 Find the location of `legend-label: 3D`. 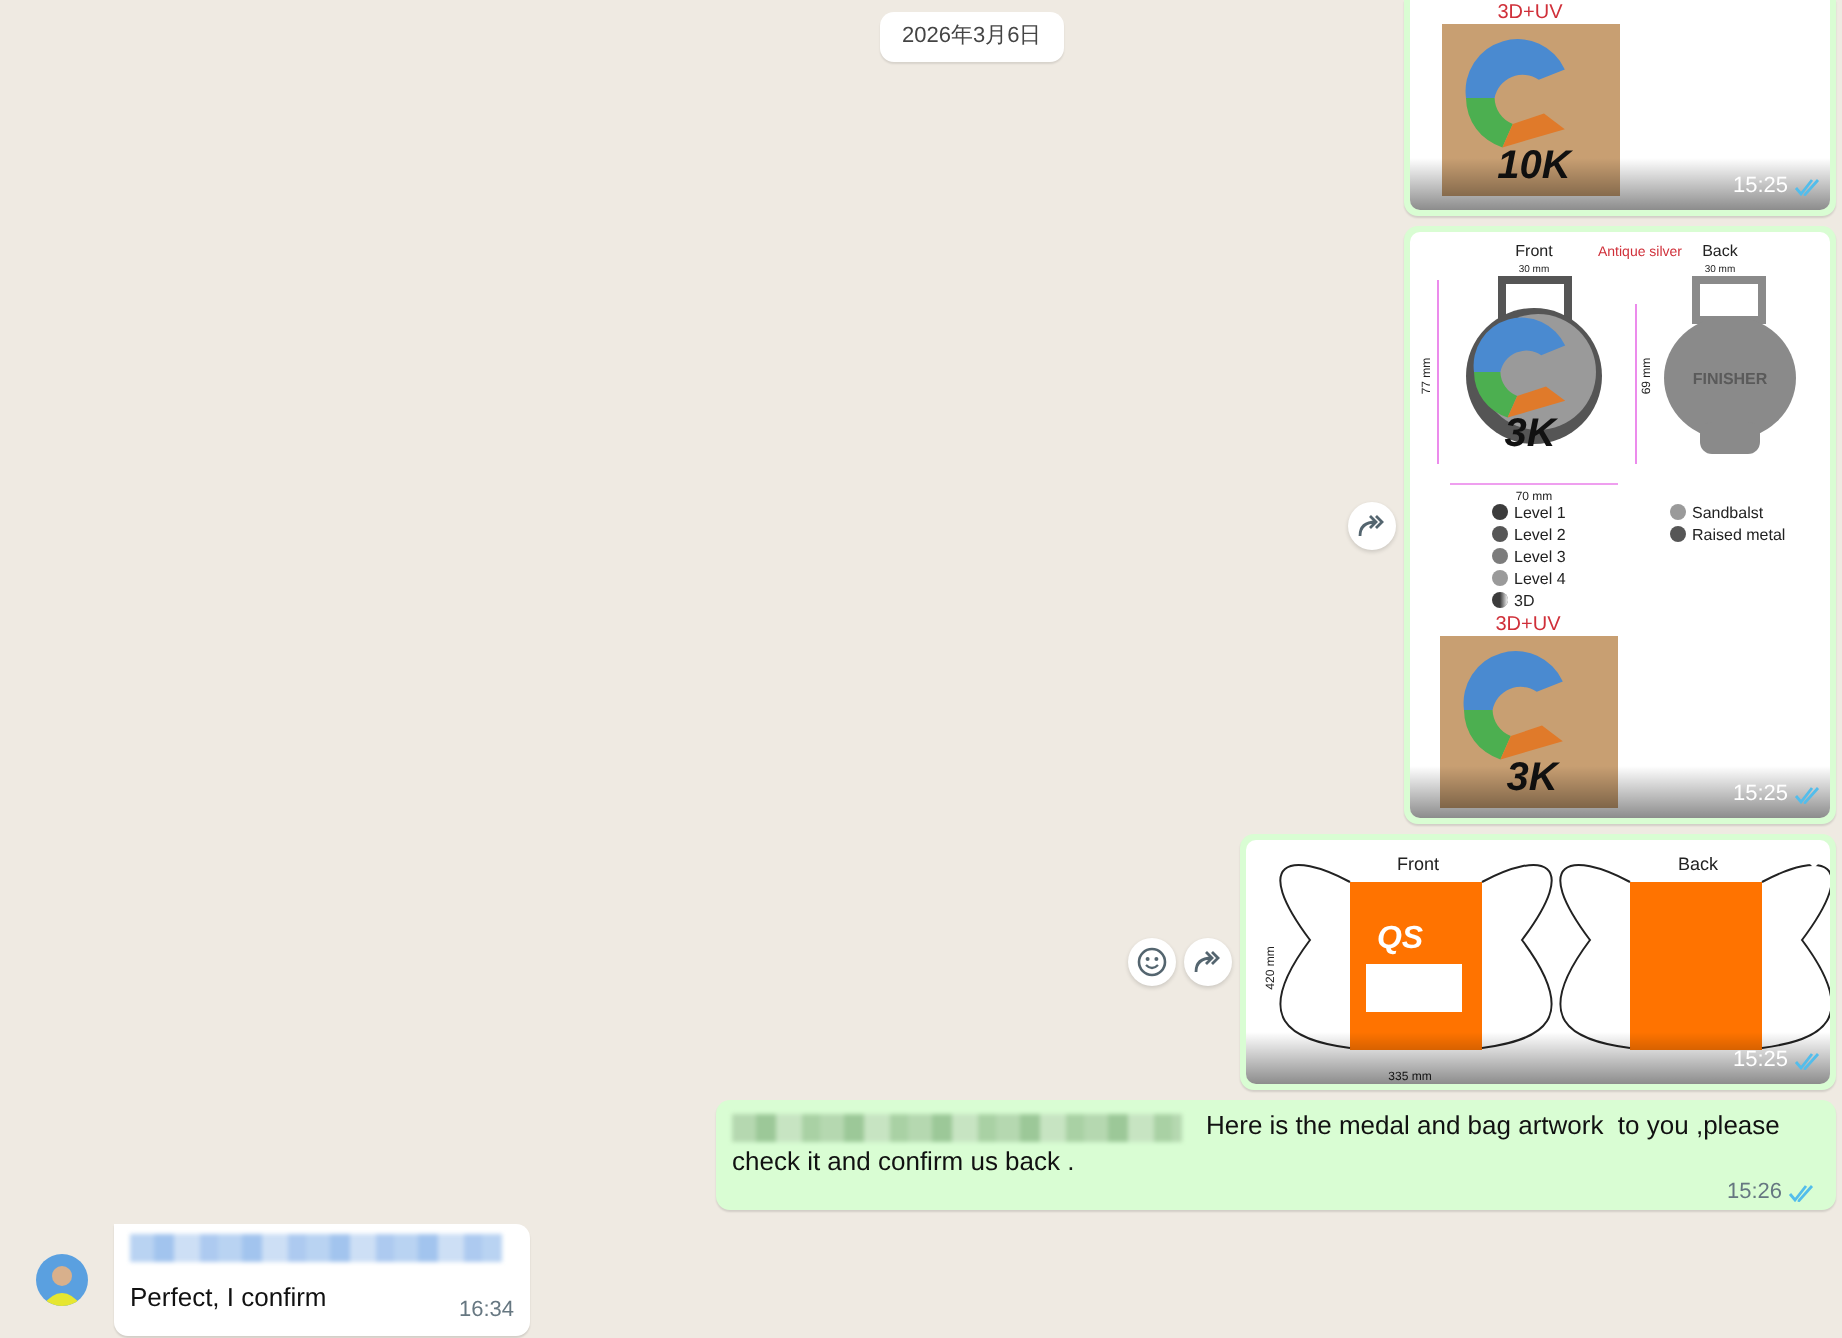

legend-label: 3D is located at coordinates (1524, 601).